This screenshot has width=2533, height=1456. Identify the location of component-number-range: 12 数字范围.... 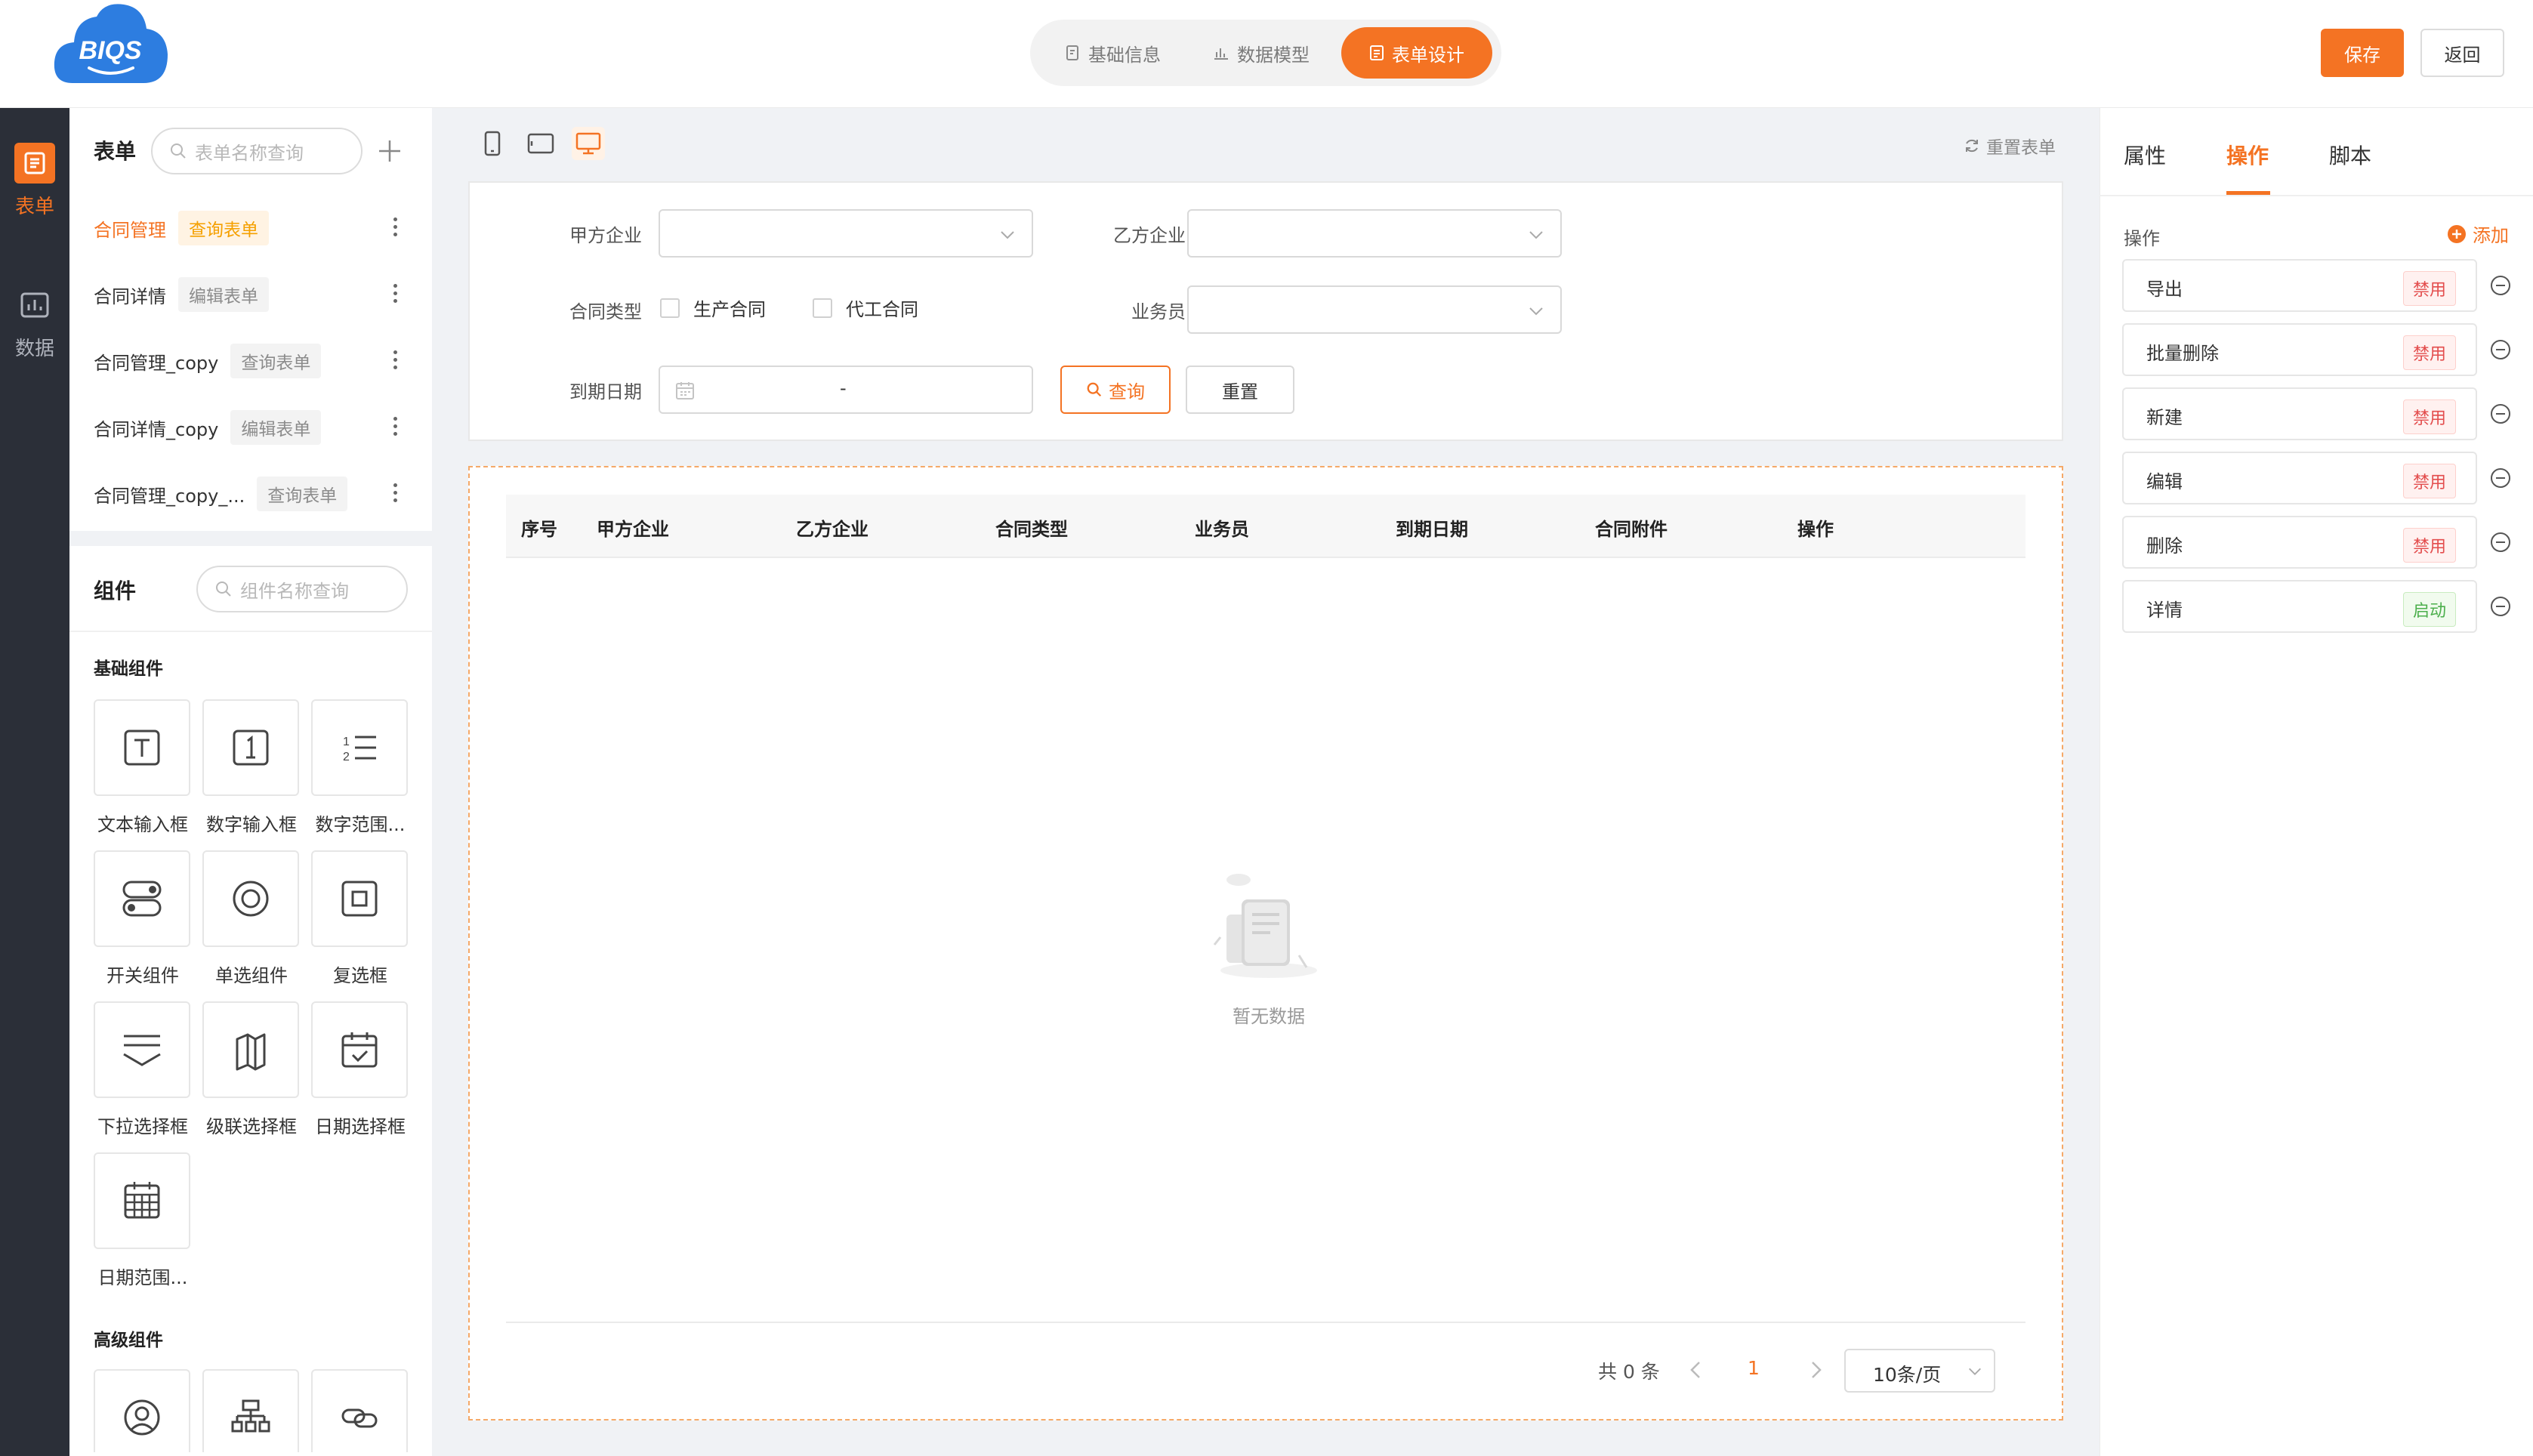
(360, 771).